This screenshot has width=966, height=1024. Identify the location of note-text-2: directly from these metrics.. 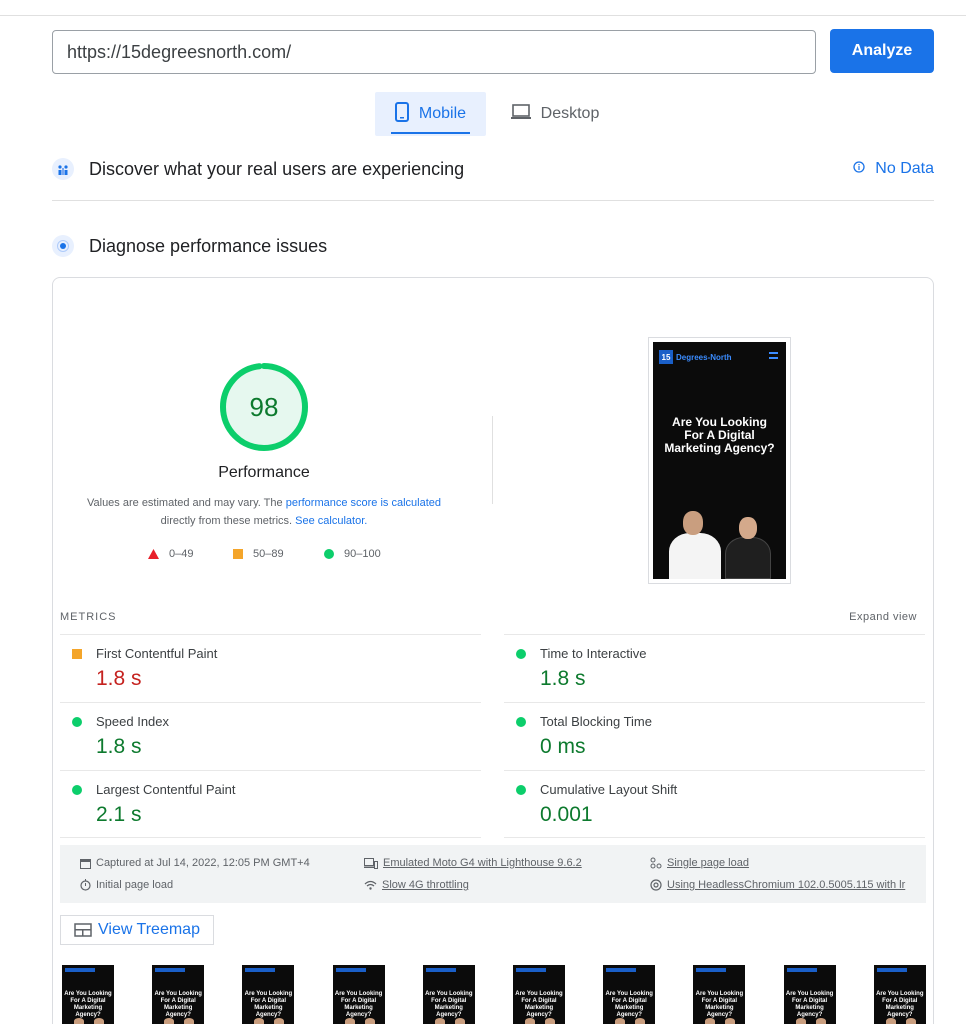
(228, 521).